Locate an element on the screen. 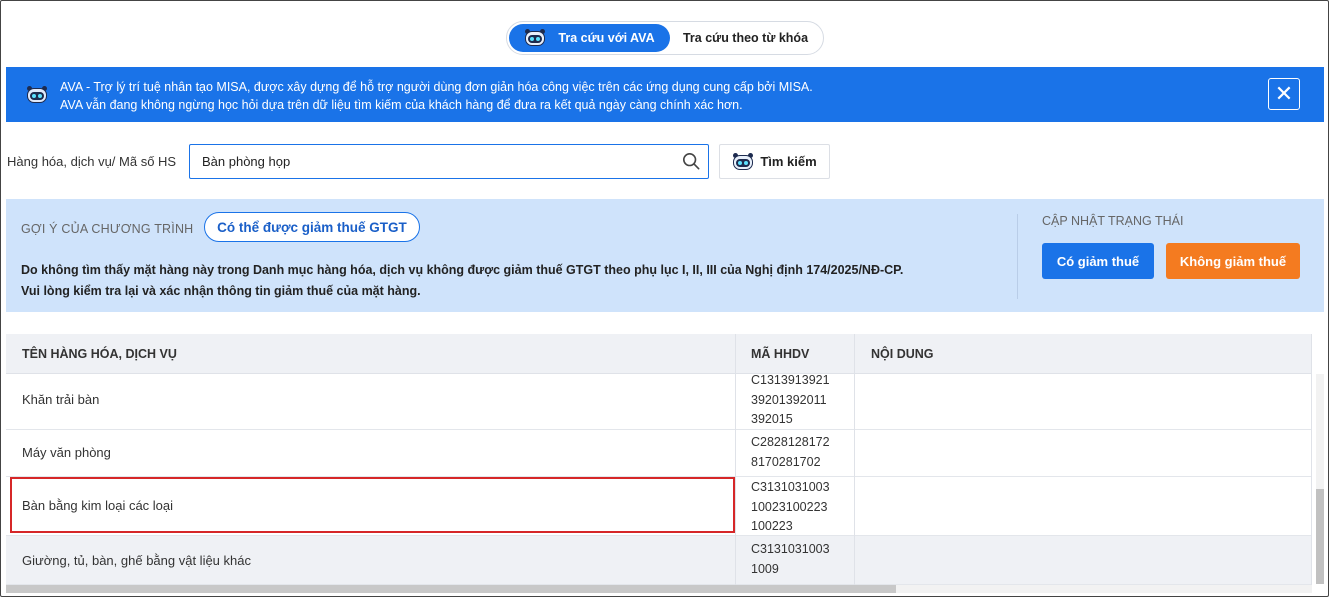  cell-item-code: C3131031003 1009 is located at coordinates (790, 559).